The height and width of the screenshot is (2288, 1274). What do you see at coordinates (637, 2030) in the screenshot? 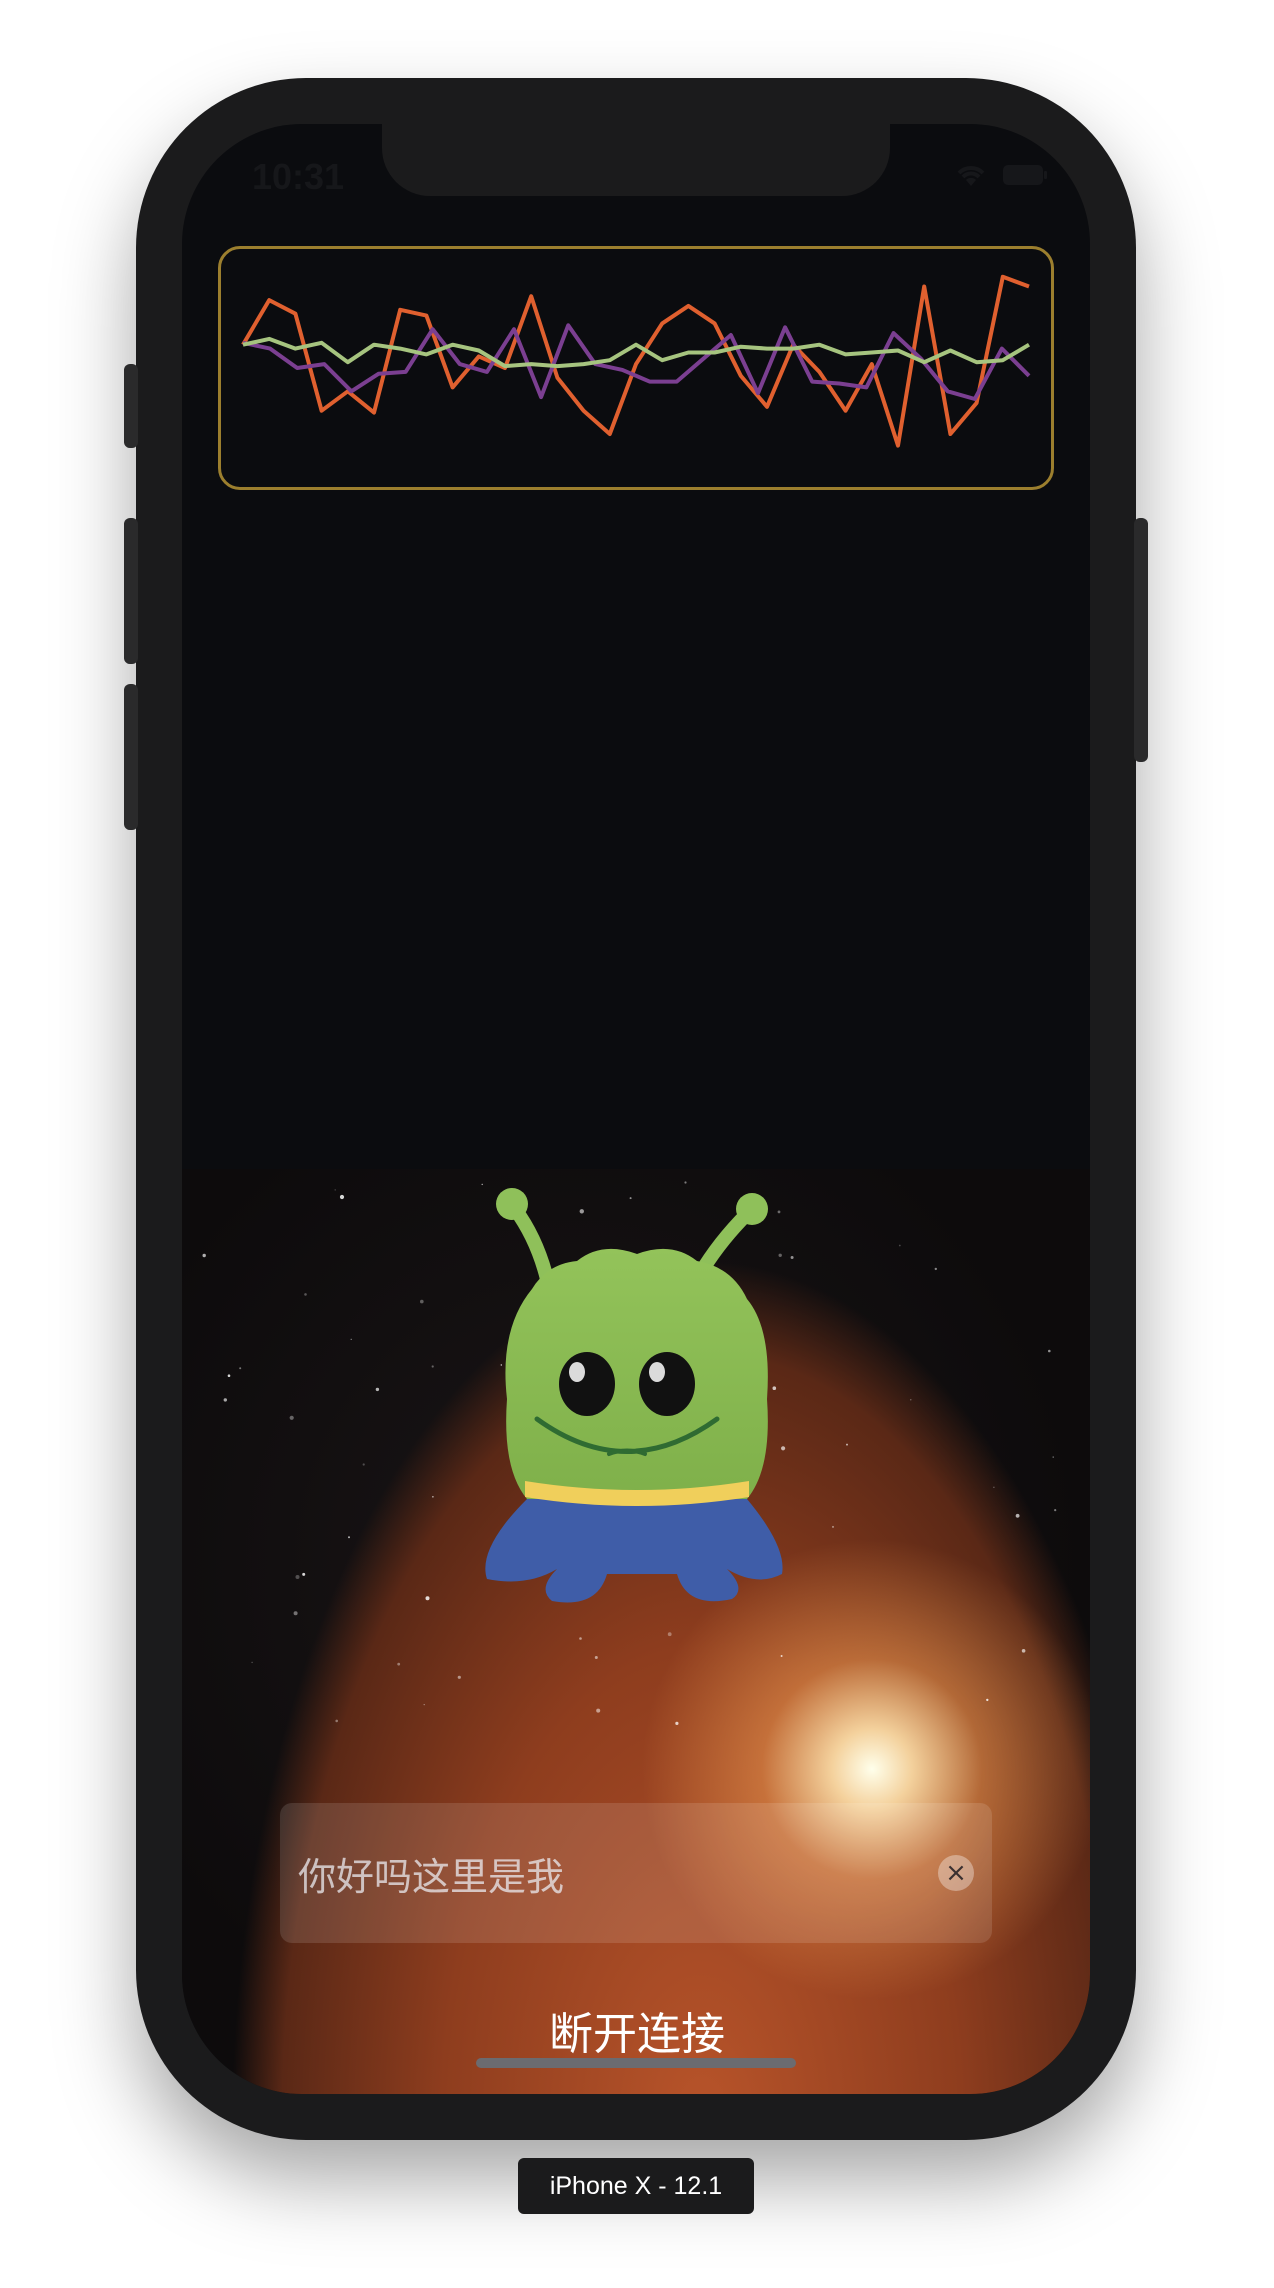
I see `disconnect-button: 断开连接` at bounding box center [637, 2030].